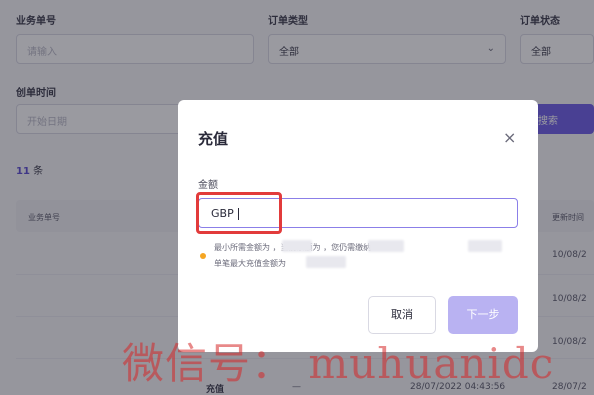 The width and height of the screenshot is (594, 395). What do you see at coordinates (203, 256) in the screenshot?
I see `warning-dot-icon` at bounding box center [203, 256].